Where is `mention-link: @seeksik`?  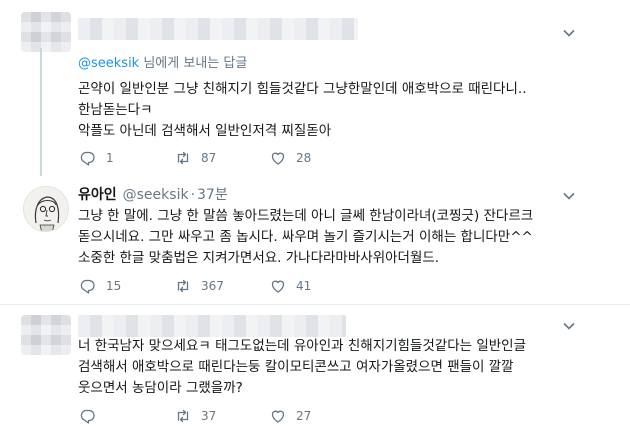 mention-link: @seeksik is located at coordinates (108, 63).